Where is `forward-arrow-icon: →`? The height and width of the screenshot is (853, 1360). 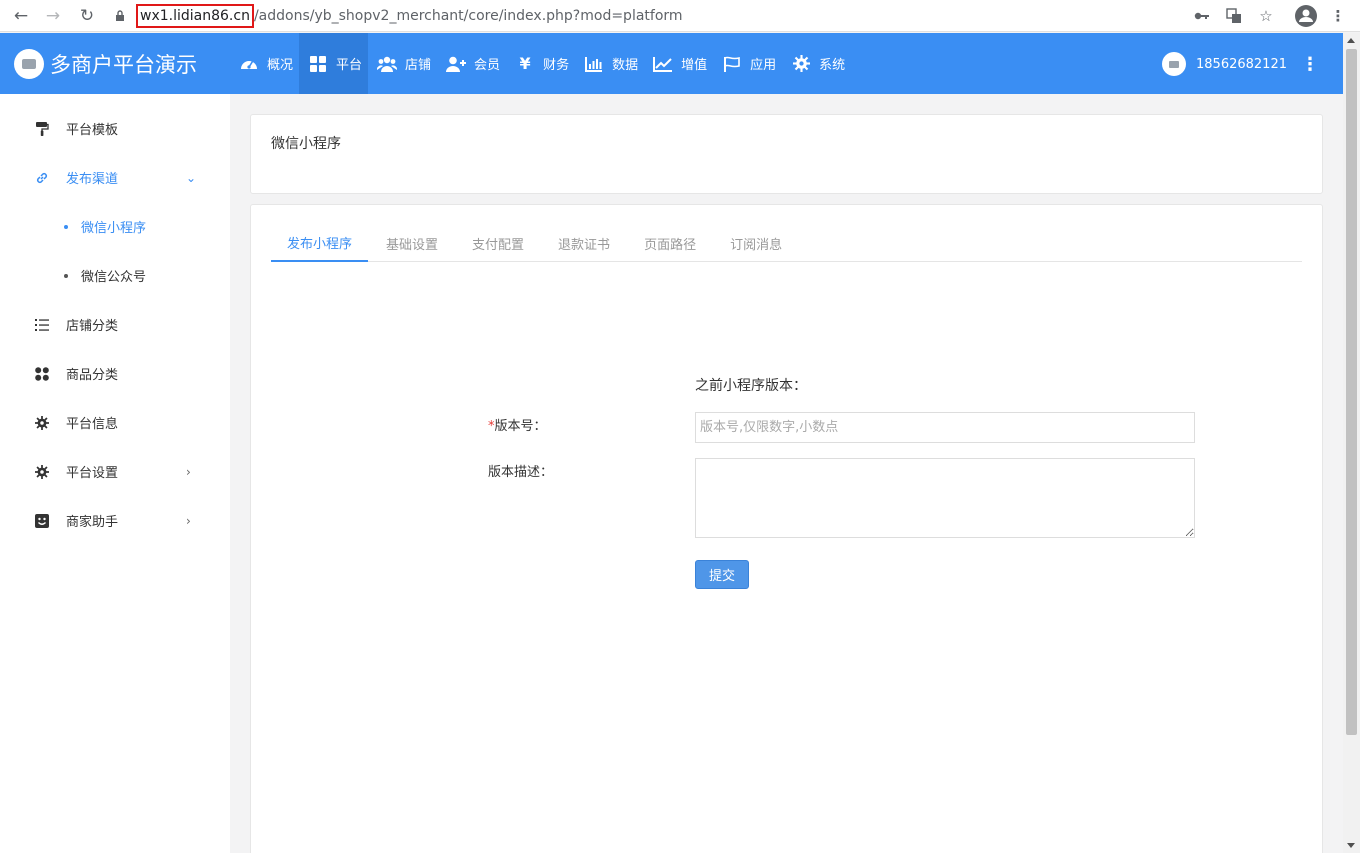 forward-arrow-icon: → is located at coordinates (53, 16).